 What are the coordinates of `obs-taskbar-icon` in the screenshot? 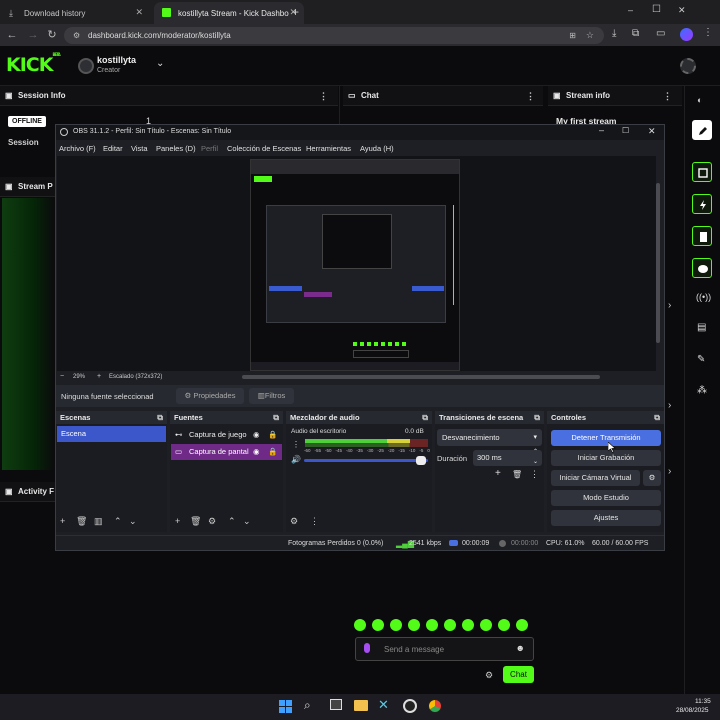 It's located at (410, 706).